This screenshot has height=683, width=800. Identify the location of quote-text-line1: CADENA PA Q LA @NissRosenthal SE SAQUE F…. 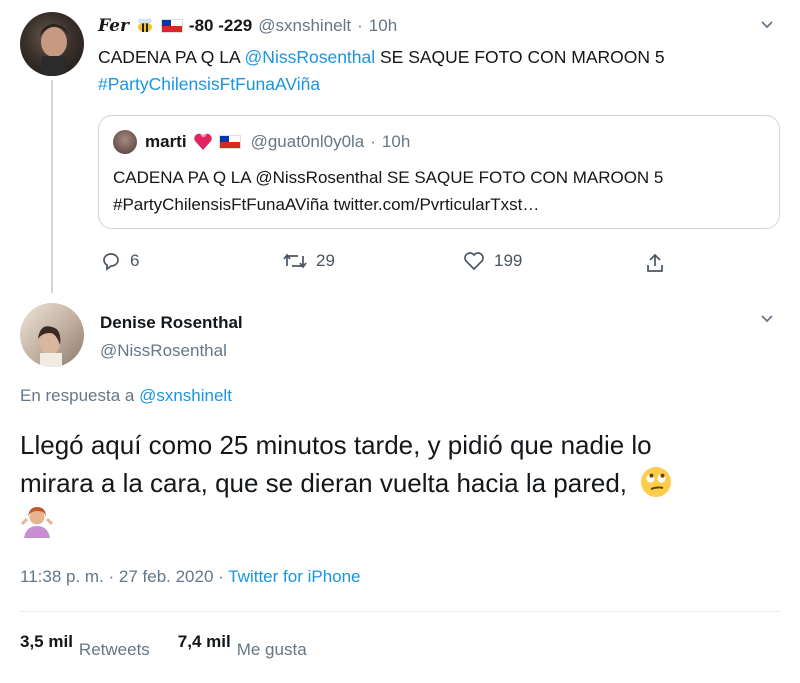
(388, 177).